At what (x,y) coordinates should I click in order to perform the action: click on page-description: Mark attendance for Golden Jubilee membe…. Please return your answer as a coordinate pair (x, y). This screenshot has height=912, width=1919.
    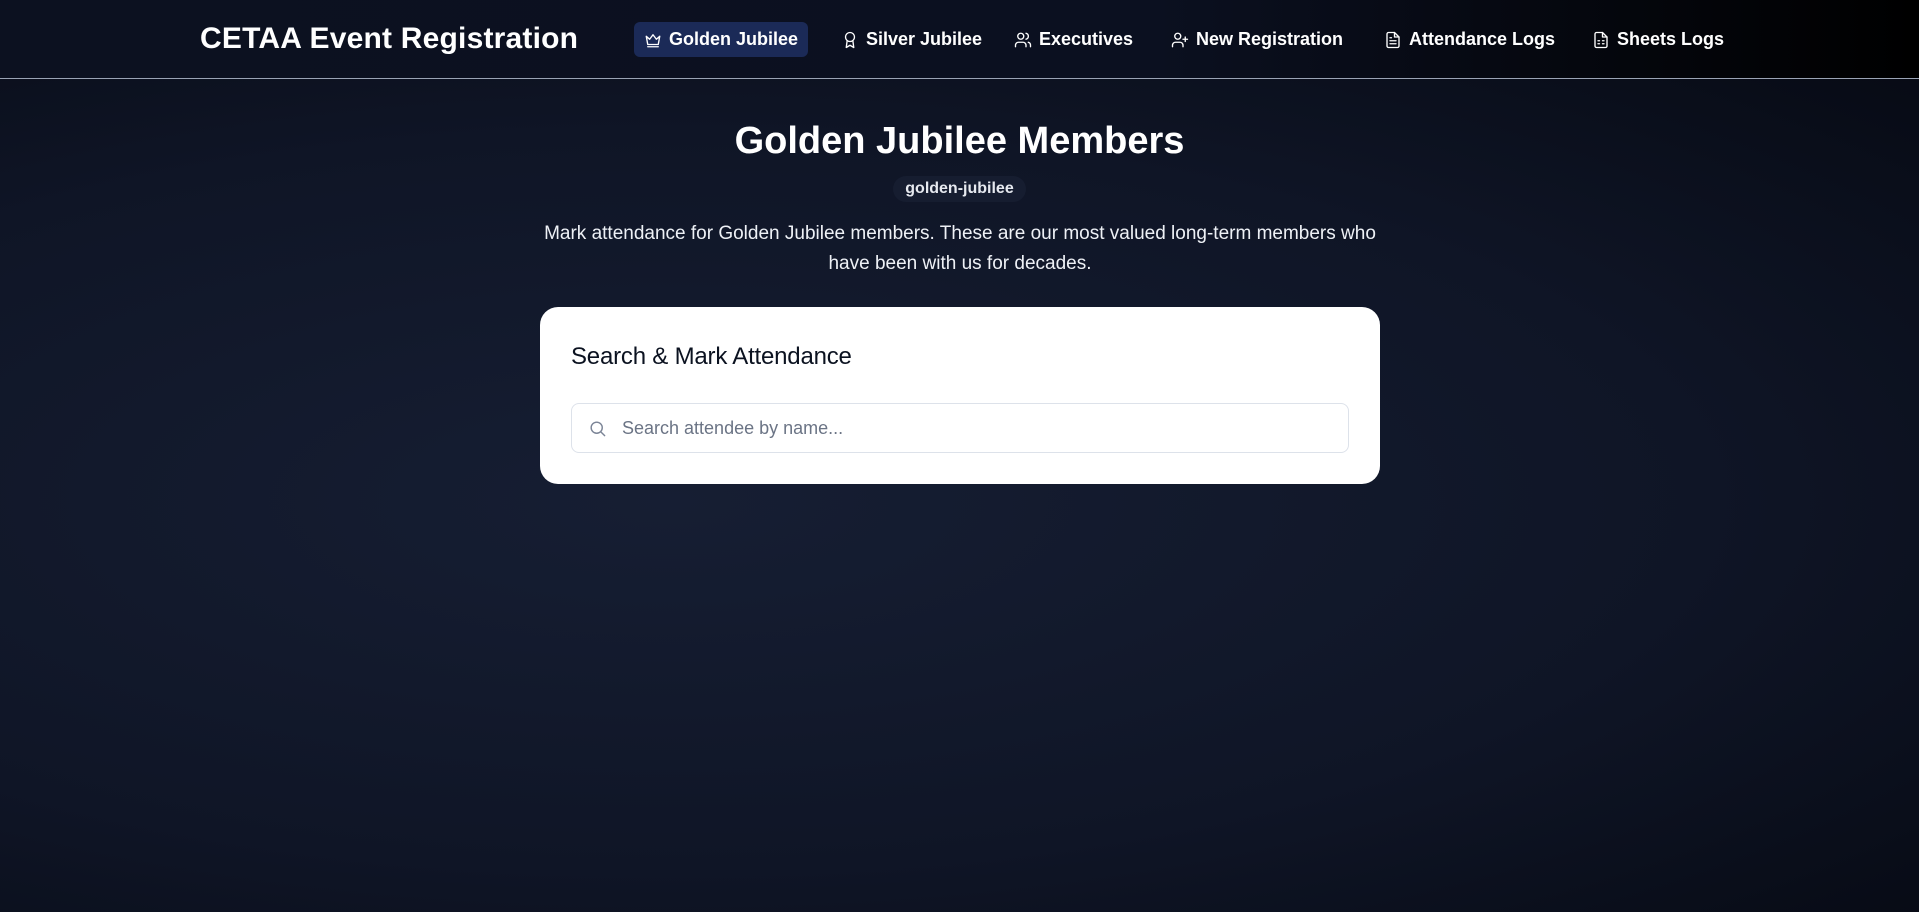
    Looking at the image, I should click on (960, 248).